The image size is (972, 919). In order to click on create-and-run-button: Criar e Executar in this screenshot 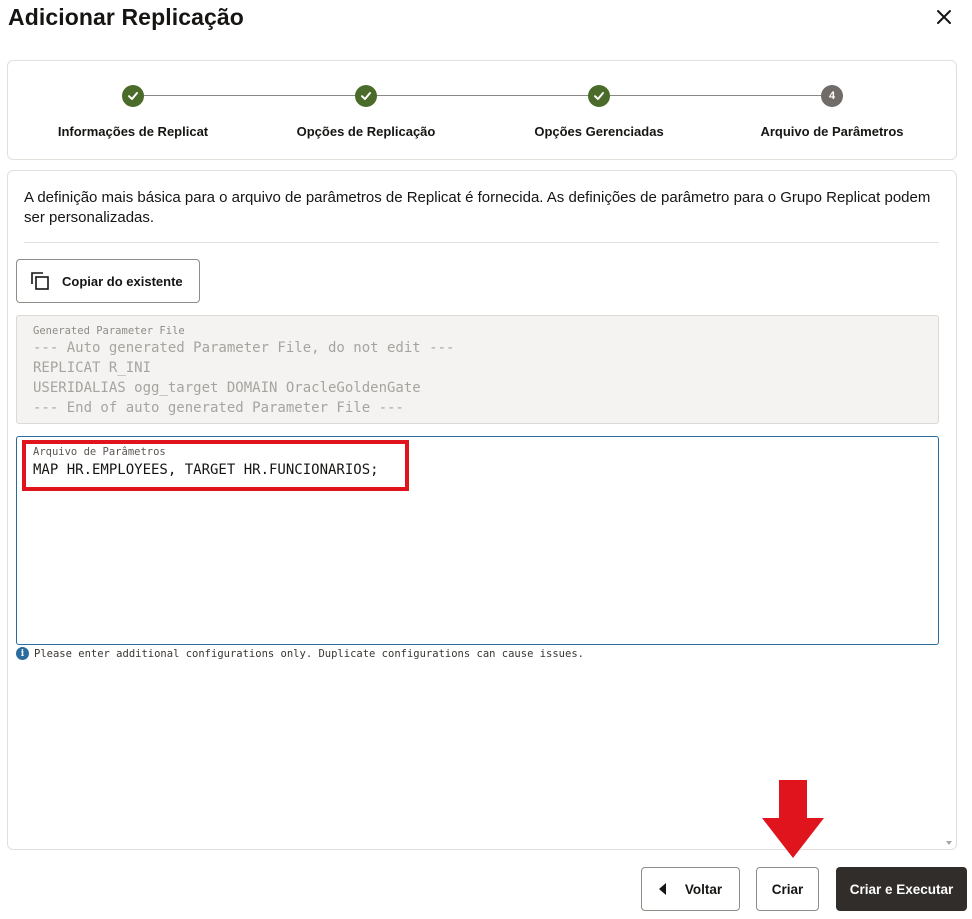, I will do `click(901, 889)`.